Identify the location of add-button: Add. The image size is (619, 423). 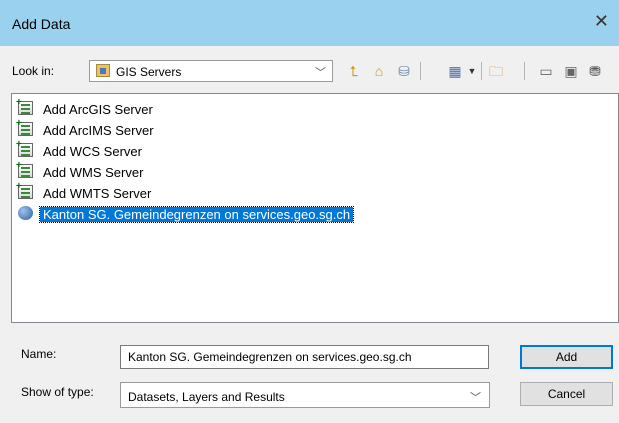
(566, 357).